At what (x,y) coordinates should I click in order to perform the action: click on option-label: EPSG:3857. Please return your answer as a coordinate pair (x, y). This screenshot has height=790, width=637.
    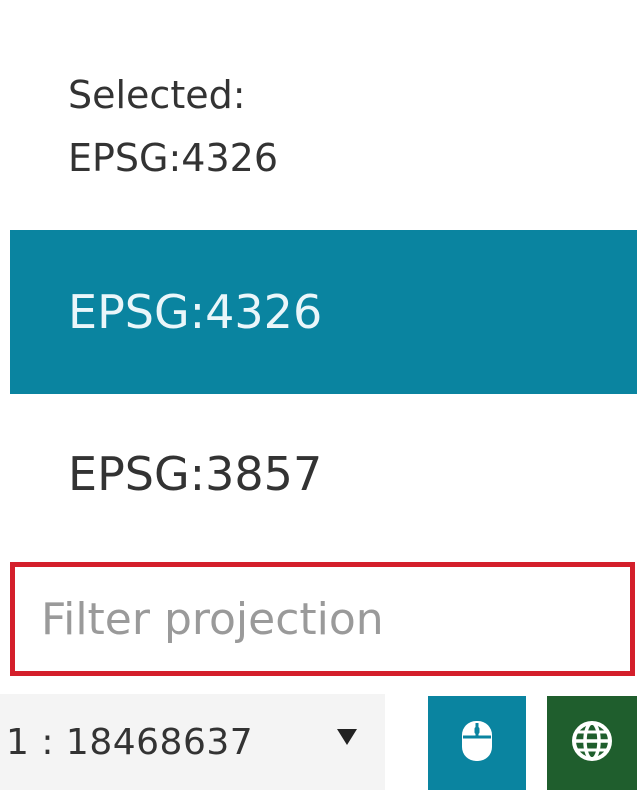
    Looking at the image, I should click on (195, 474).